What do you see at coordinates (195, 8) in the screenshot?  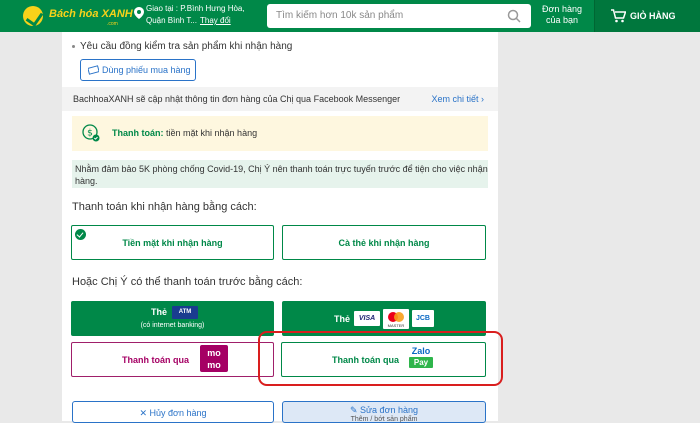 I see `location-line1: Giao tại : P.Bình Hưng Hòa,` at bounding box center [195, 8].